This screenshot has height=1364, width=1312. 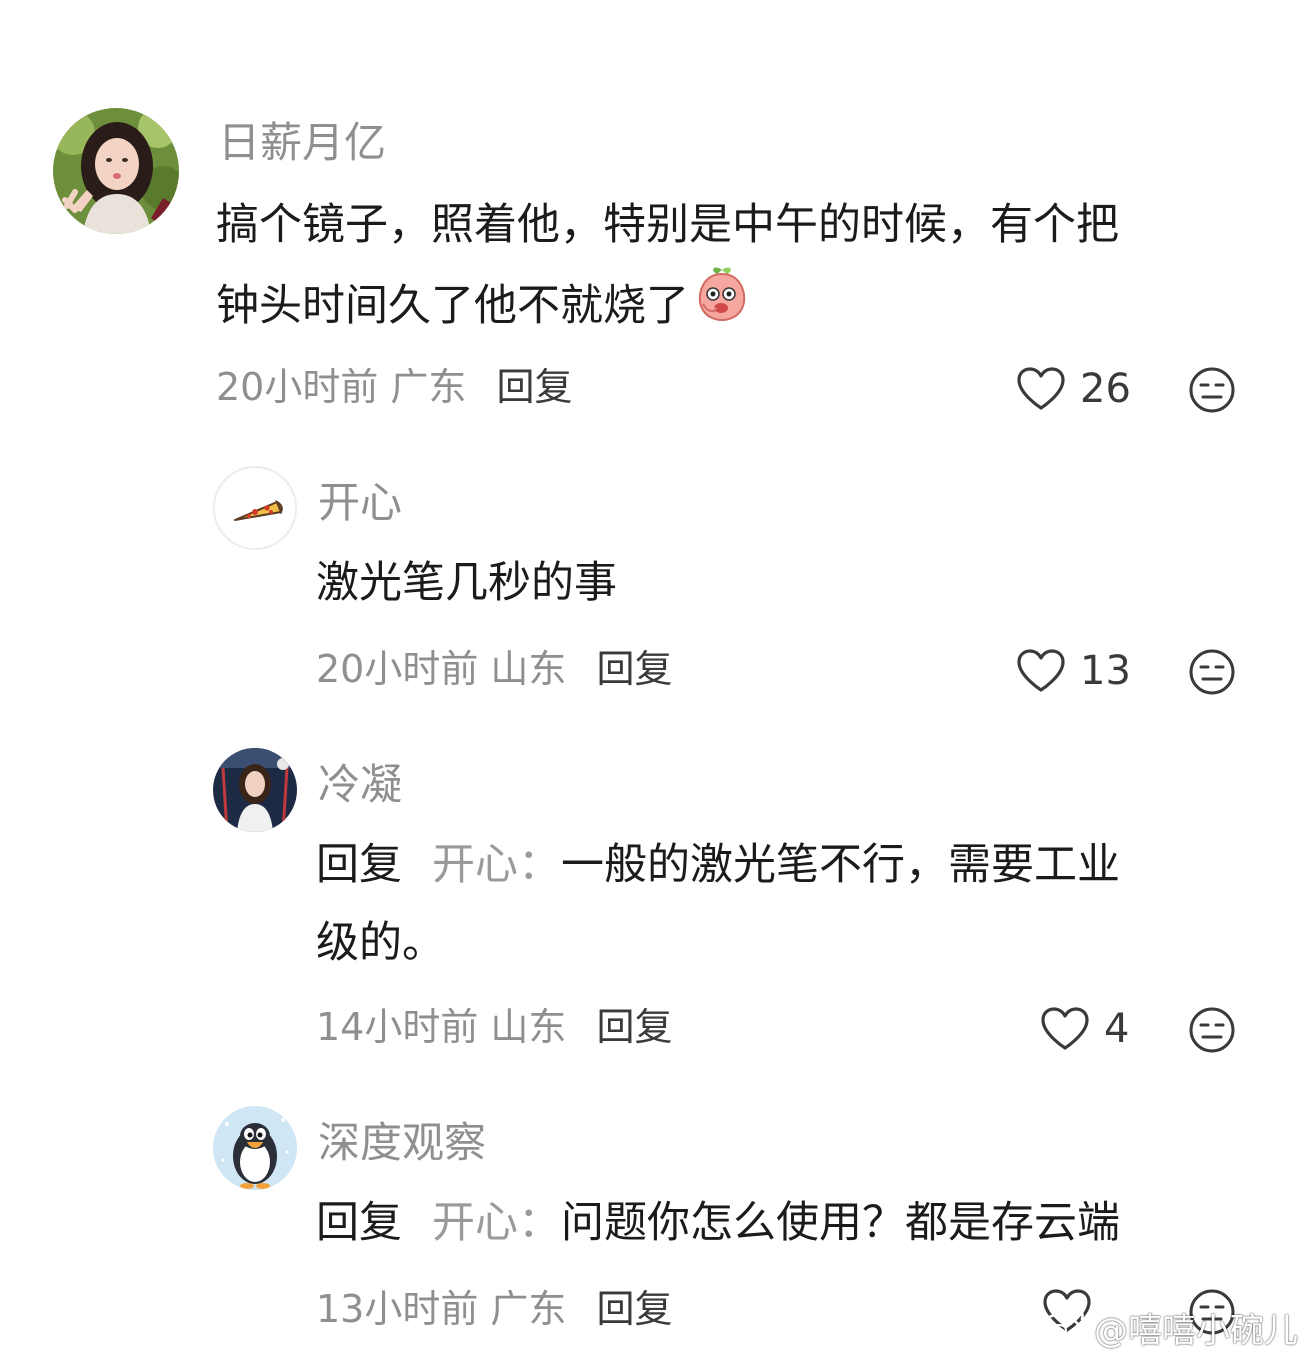 I want to click on comment-text-line: 回复 开心：问题你怎么使用？都是存云端, so click(x=786, y=1223).